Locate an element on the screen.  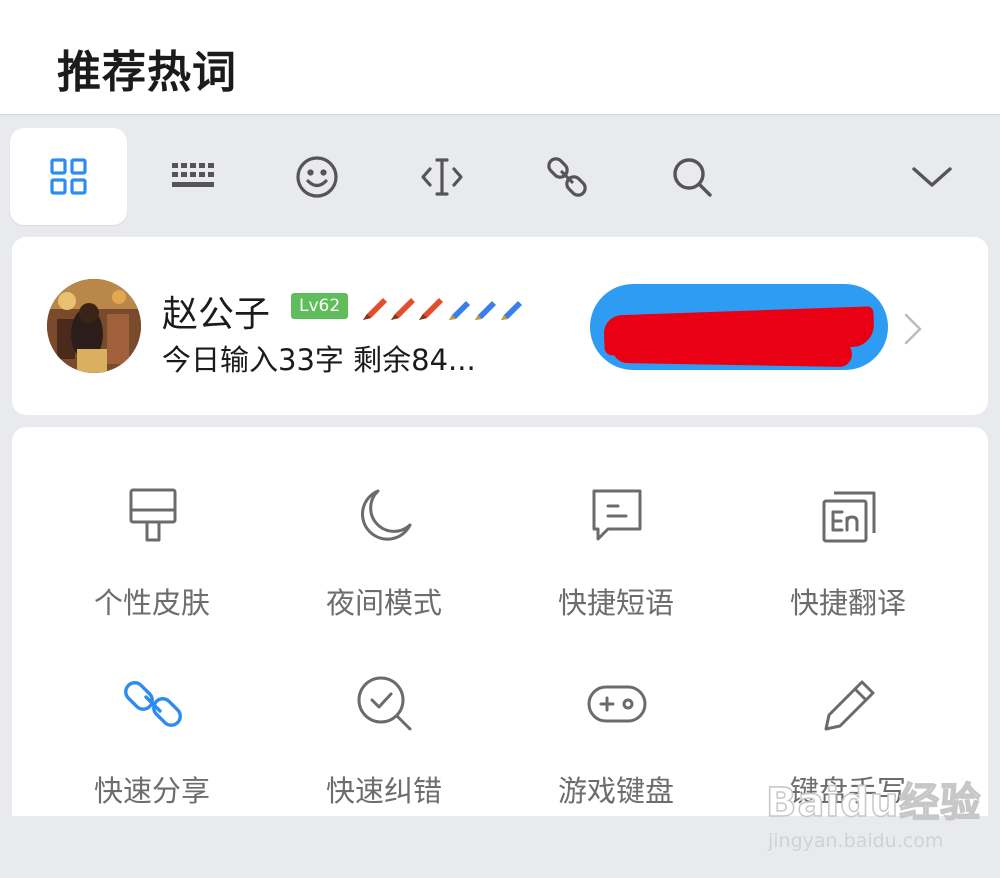
username: 赵公子 is located at coordinates (216, 314).